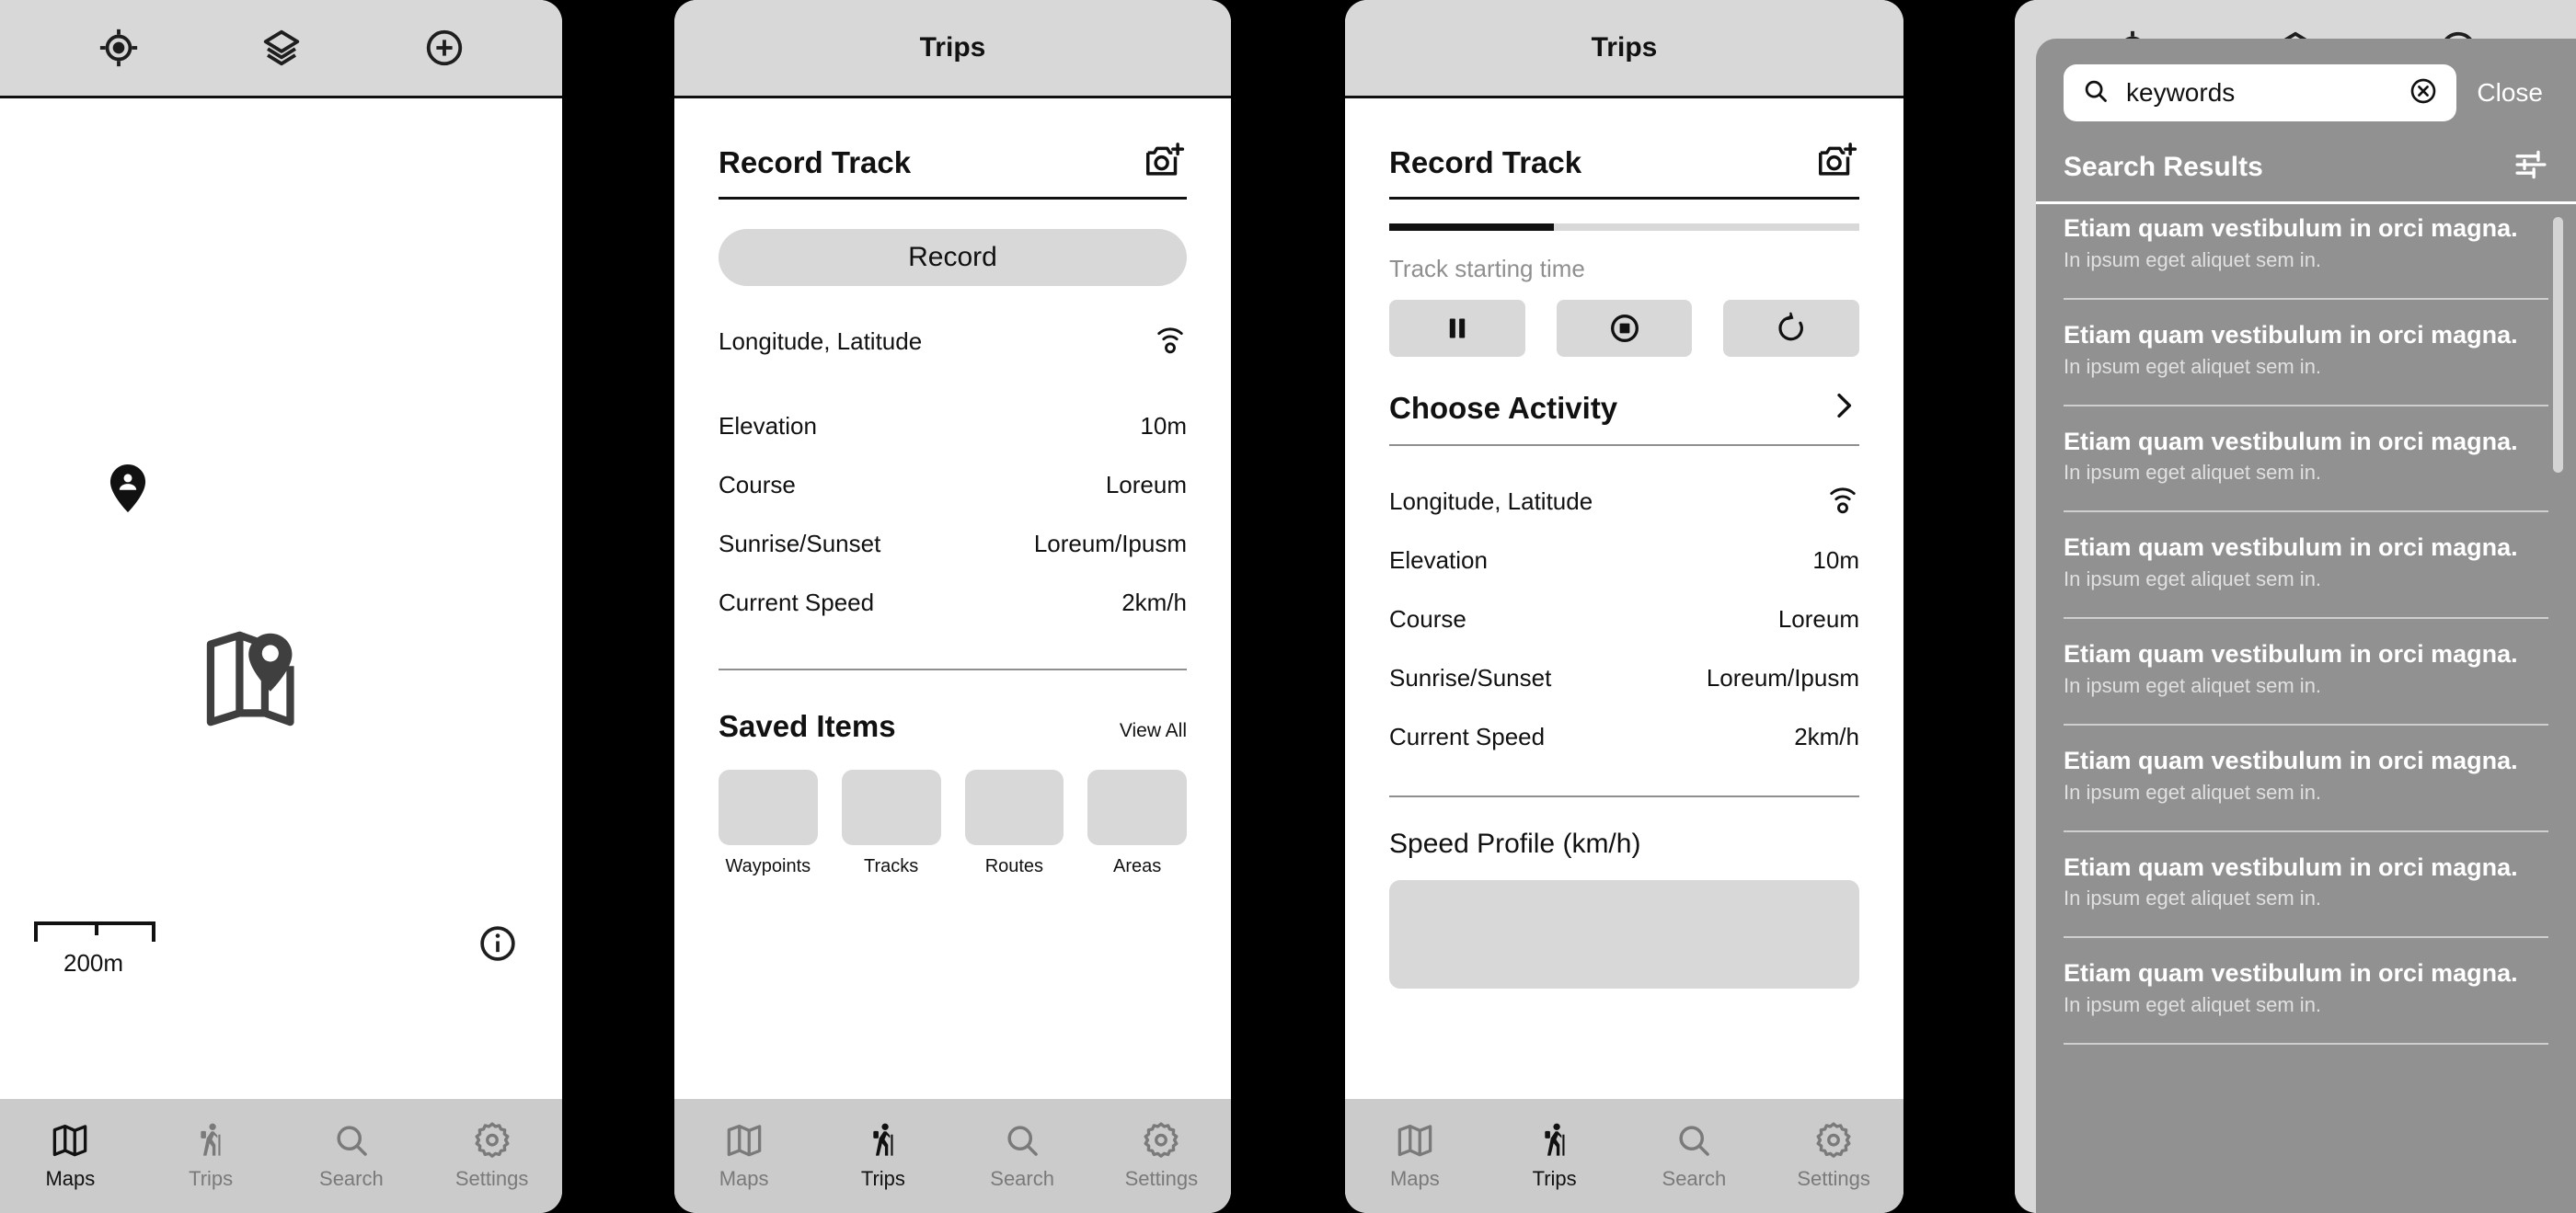  Describe the element at coordinates (1843, 408) in the screenshot. I see `chevron-right-icon` at that location.